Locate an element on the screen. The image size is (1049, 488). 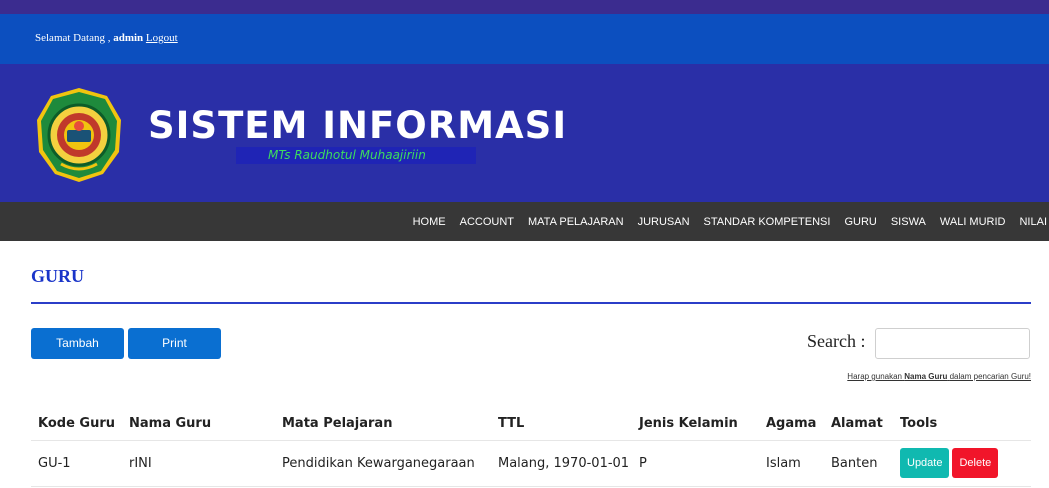
delete-button: Delete is located at coordinates (975, 463).